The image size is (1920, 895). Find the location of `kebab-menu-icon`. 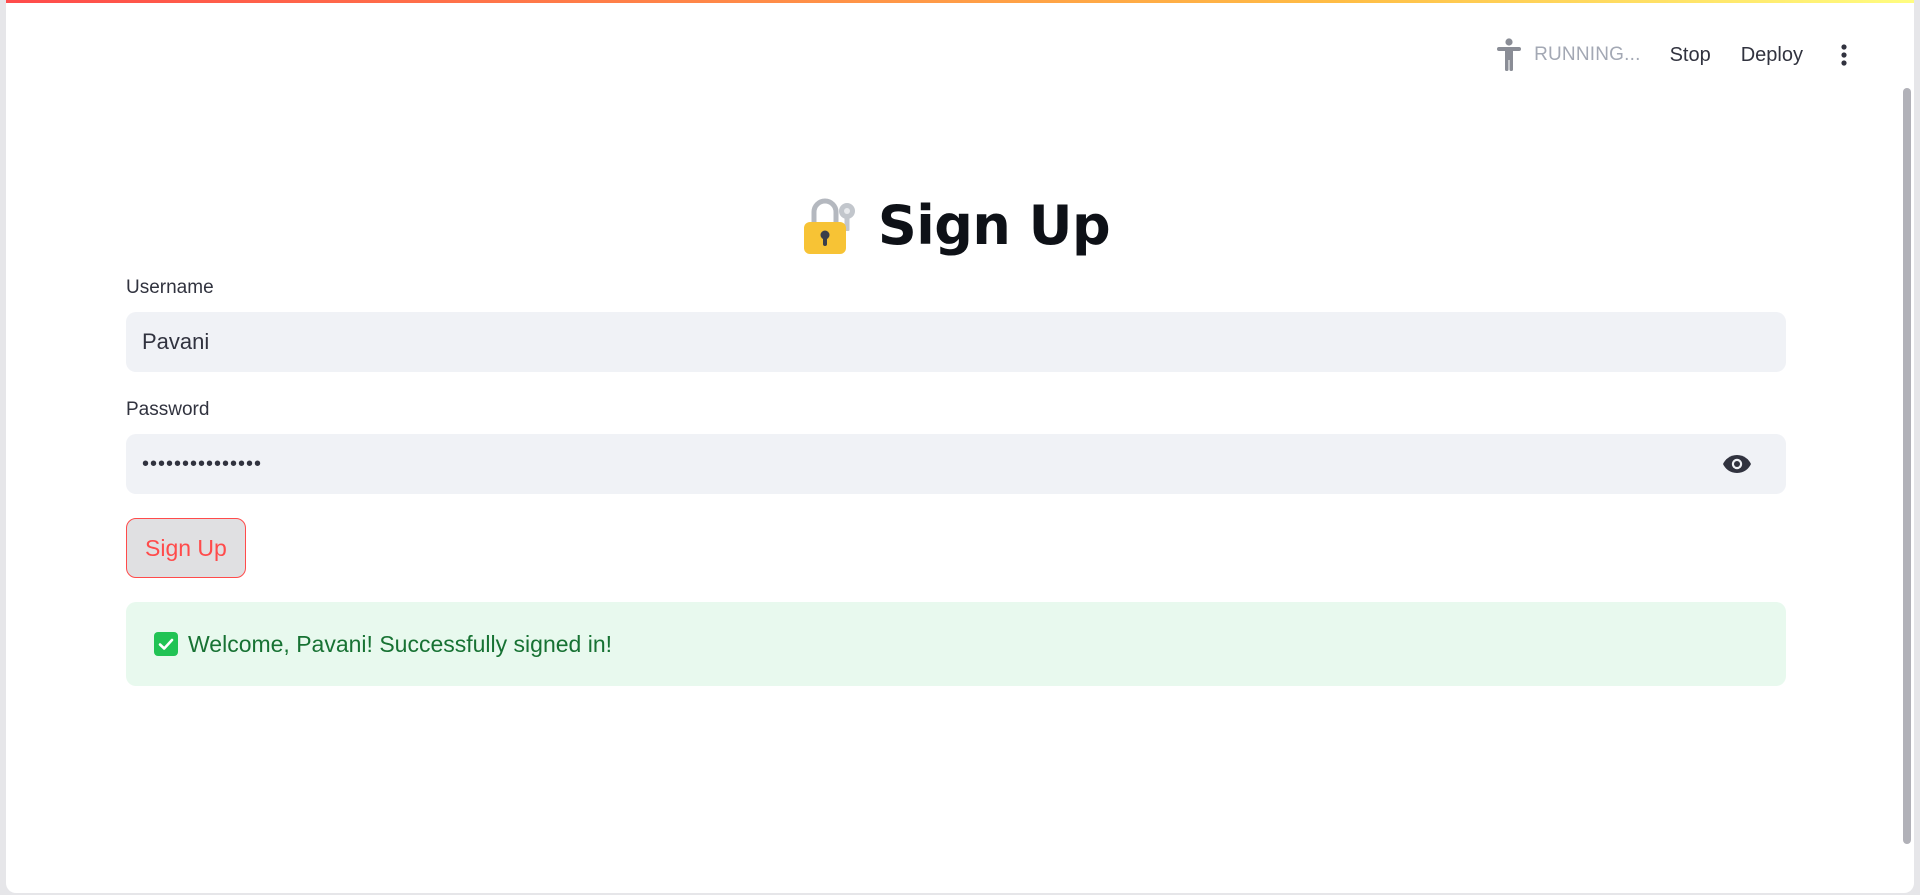

kebab-menu-icon is located at coordinates (1844, 55).